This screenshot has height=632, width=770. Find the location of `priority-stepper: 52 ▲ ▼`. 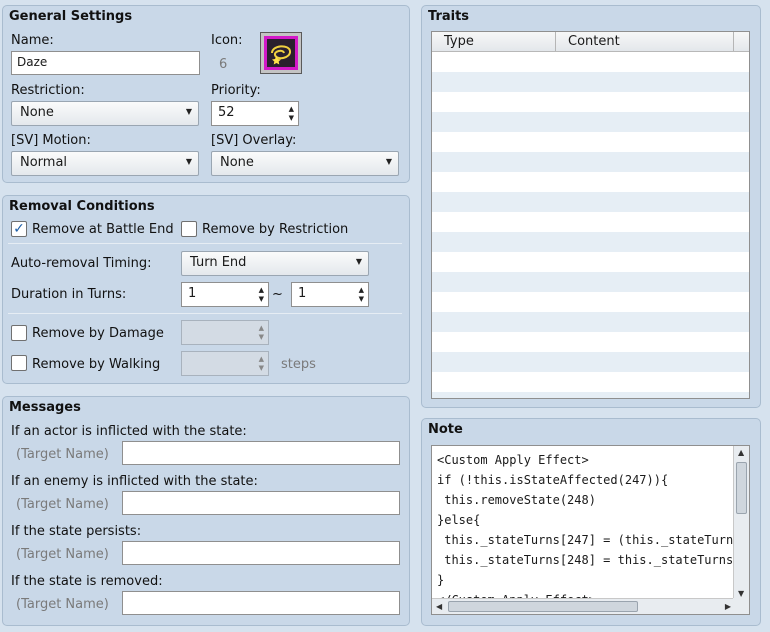

priority-stepper: 52 ▲ ▼ is located at coordinates (255, 113).